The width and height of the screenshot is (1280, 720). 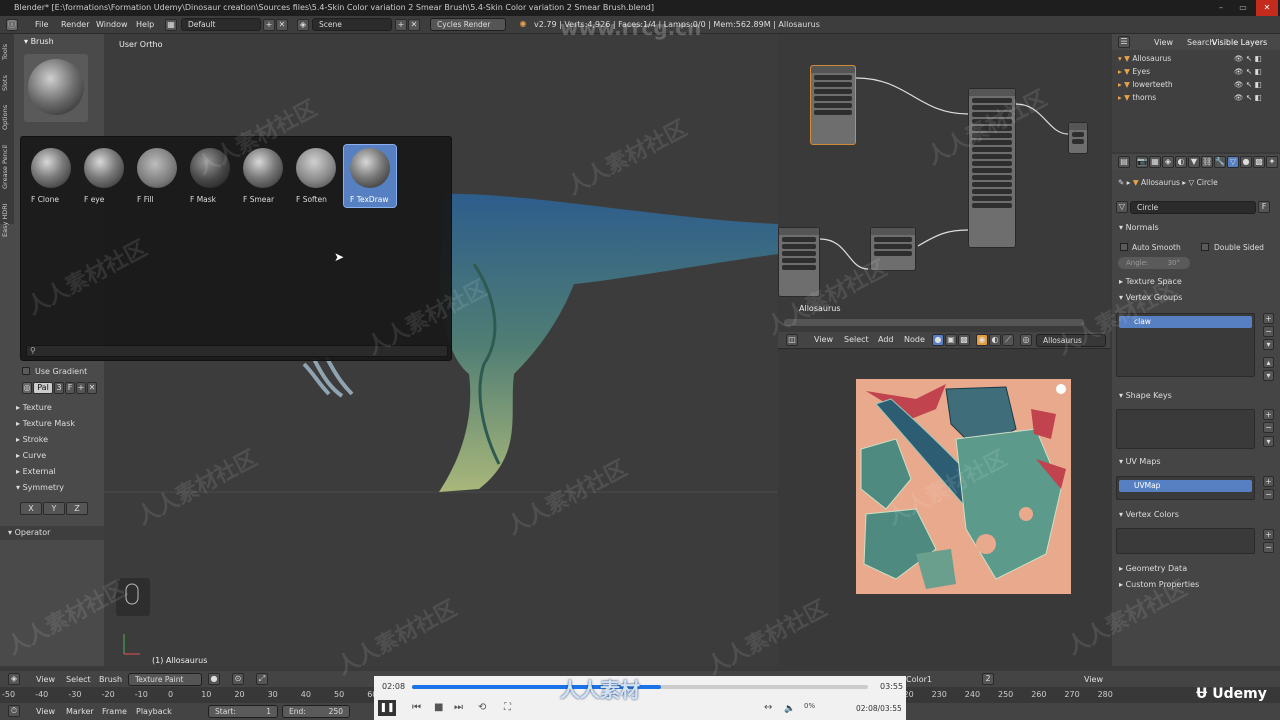 I want to click on tl-menu-frame: Frame, so click(x=114, y=712).